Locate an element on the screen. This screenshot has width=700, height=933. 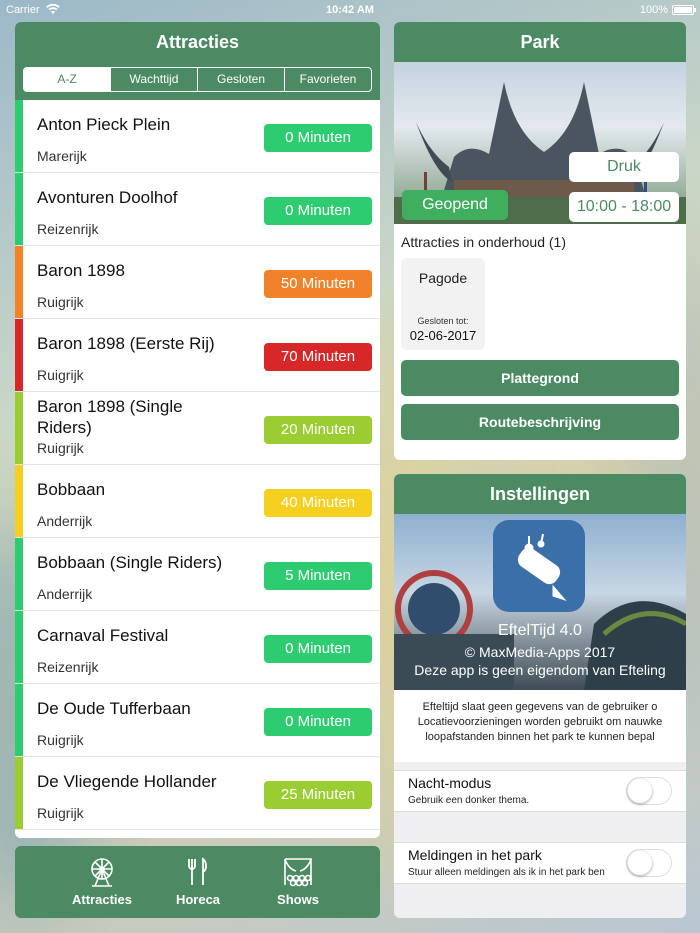
segment-wachttijd: Wachttijd is located at coordinates (154, 79).